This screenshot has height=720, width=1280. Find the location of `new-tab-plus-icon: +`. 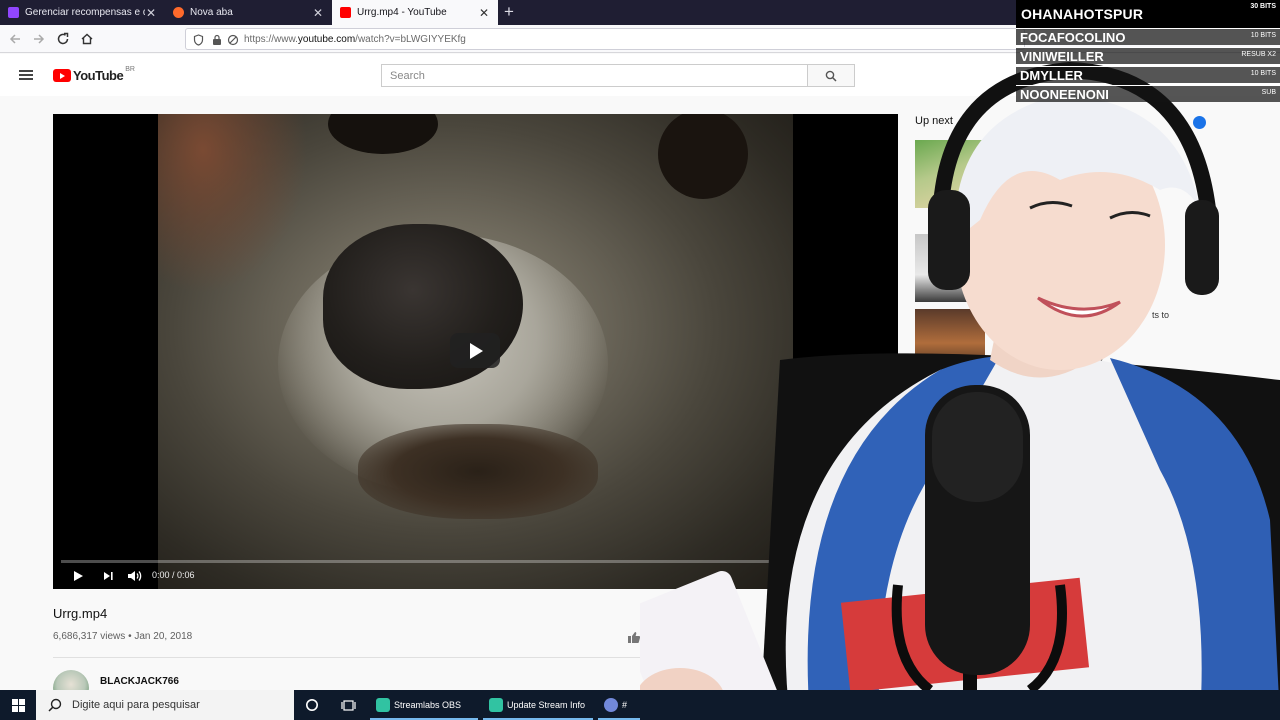

new-tab-plus-icon: + is located at coordinates (509, 12).